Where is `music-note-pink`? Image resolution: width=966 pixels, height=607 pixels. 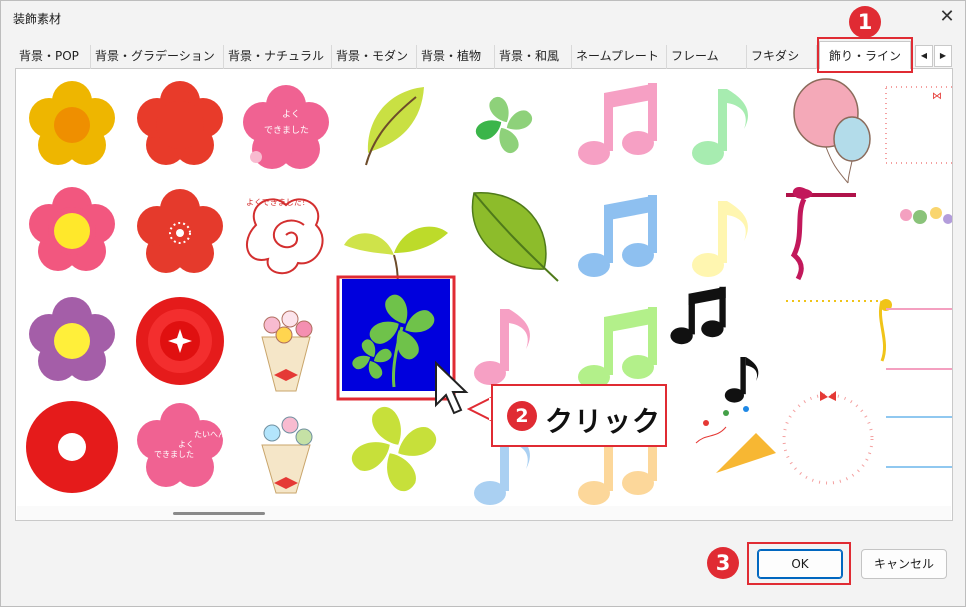
music-note-pink is located at coordinates (617, 124).